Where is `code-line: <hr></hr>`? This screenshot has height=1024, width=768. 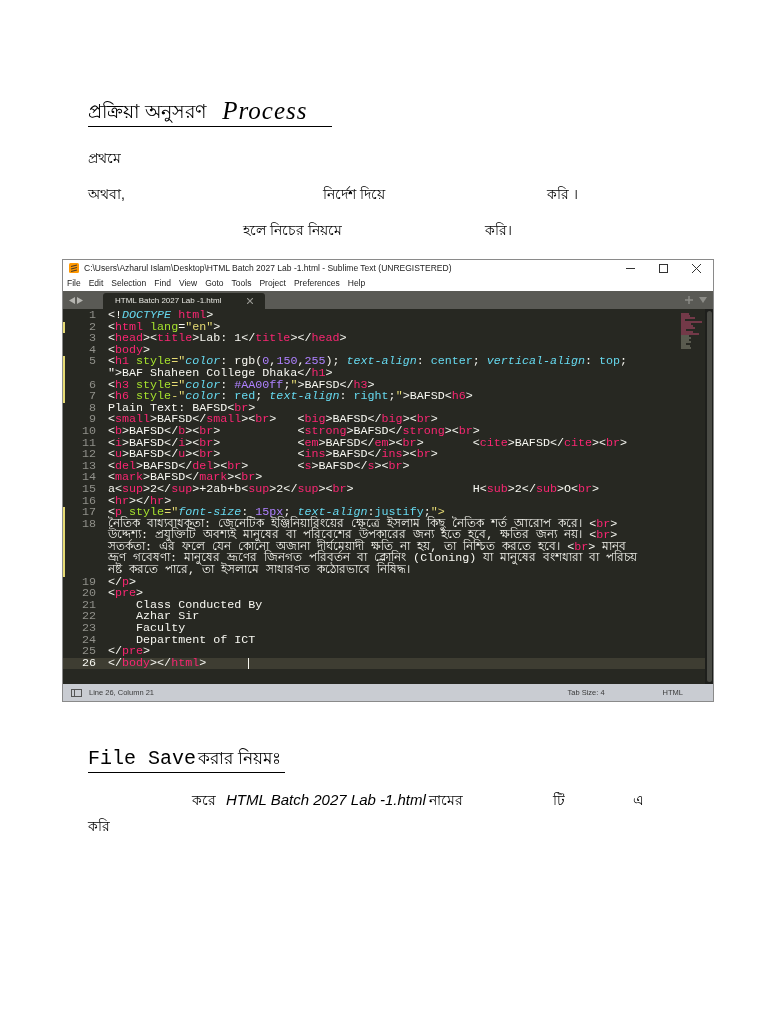
code-line: <hr></hr> is located at coordinates (140, 501).